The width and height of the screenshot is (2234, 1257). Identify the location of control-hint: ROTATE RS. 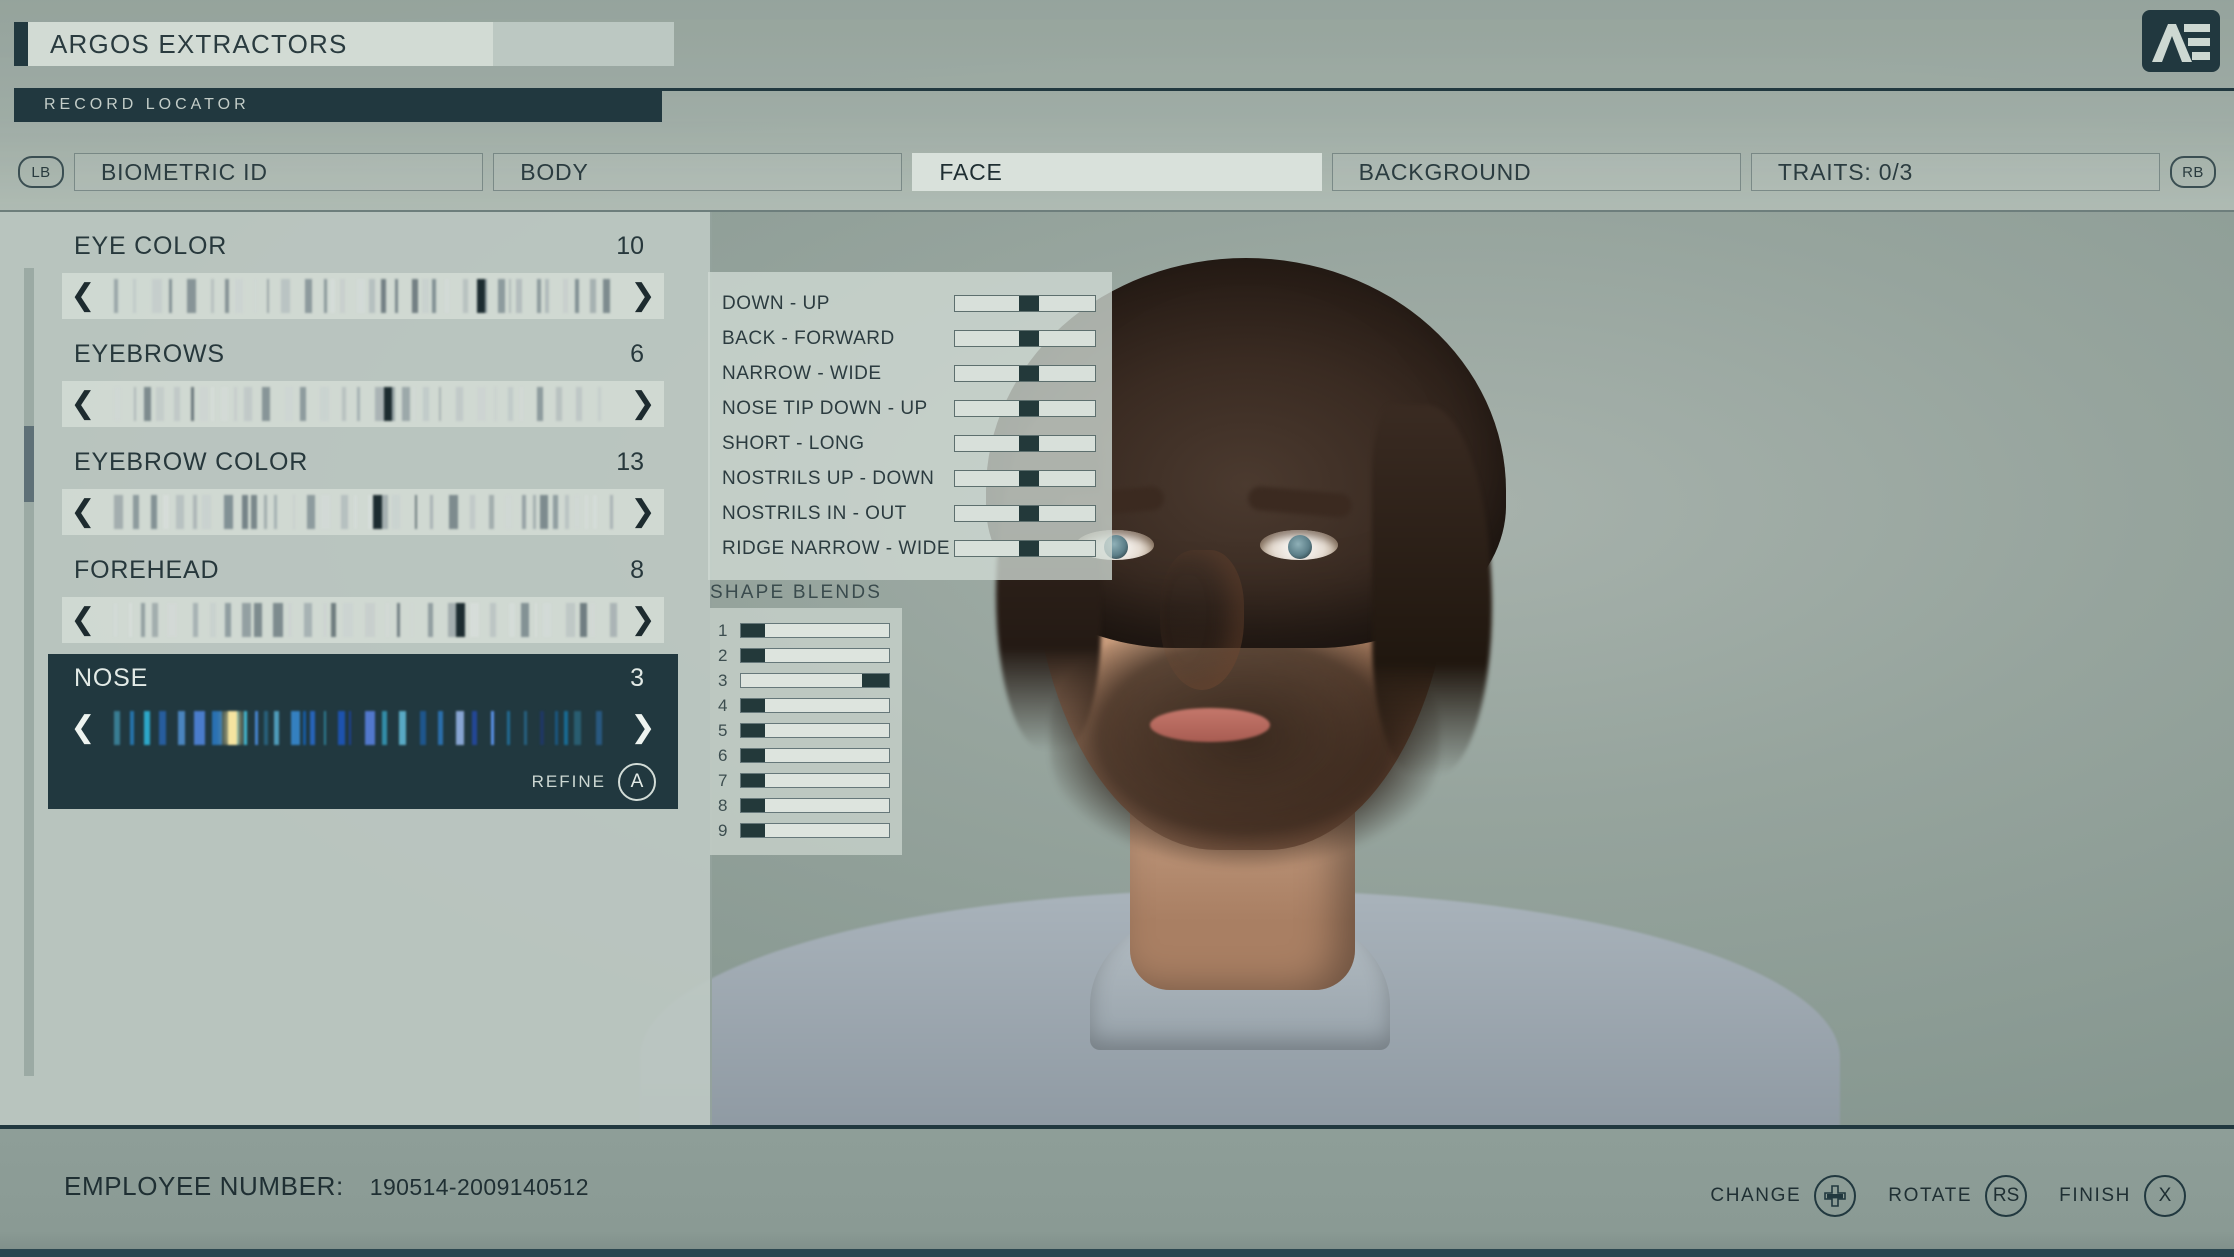
(1958, 1196).